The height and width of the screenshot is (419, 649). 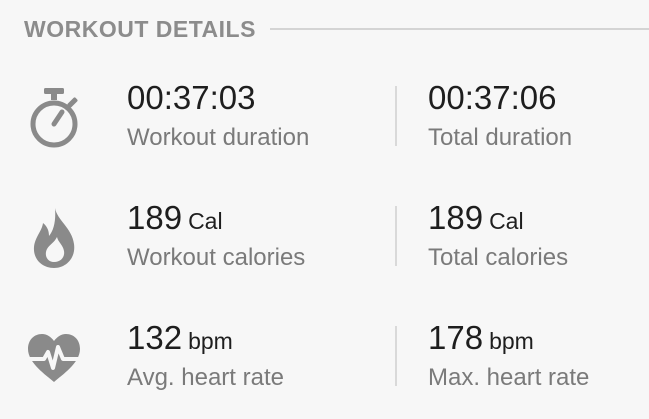 I want to click on stat-value: 132 bpm, so click(x=180, y=341).